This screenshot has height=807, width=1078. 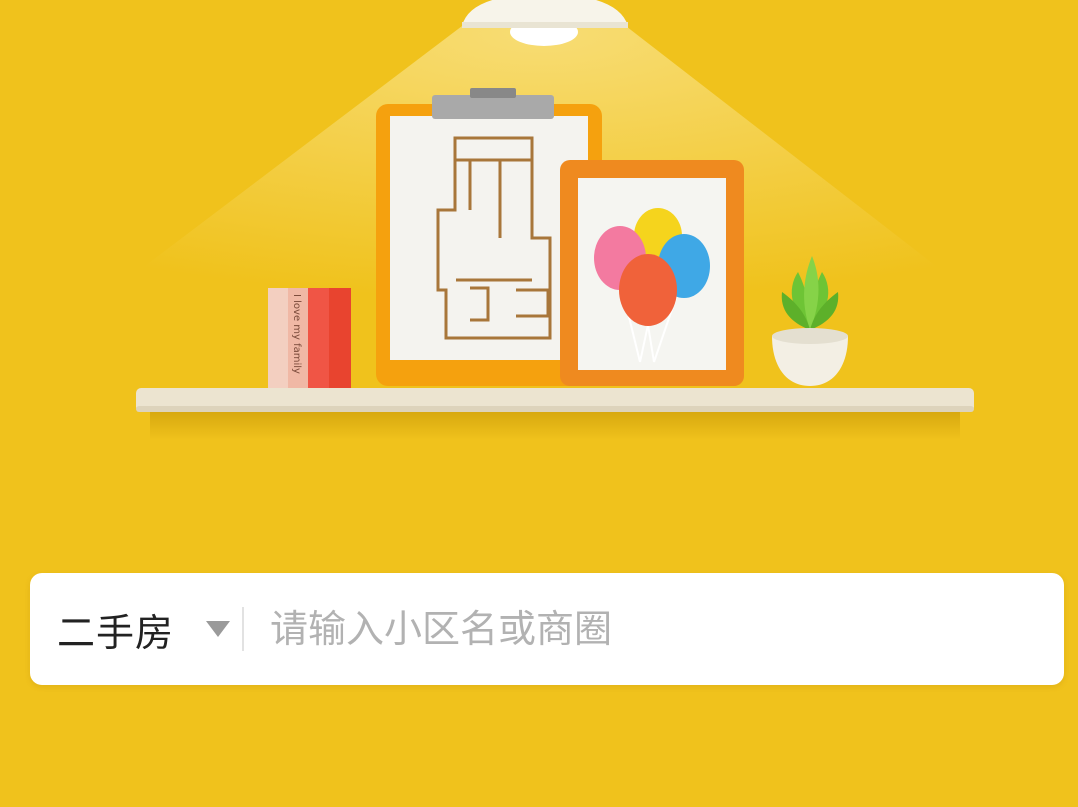 I want to click on property-type-dropdown: 二手房, so click(x=130, y=629).